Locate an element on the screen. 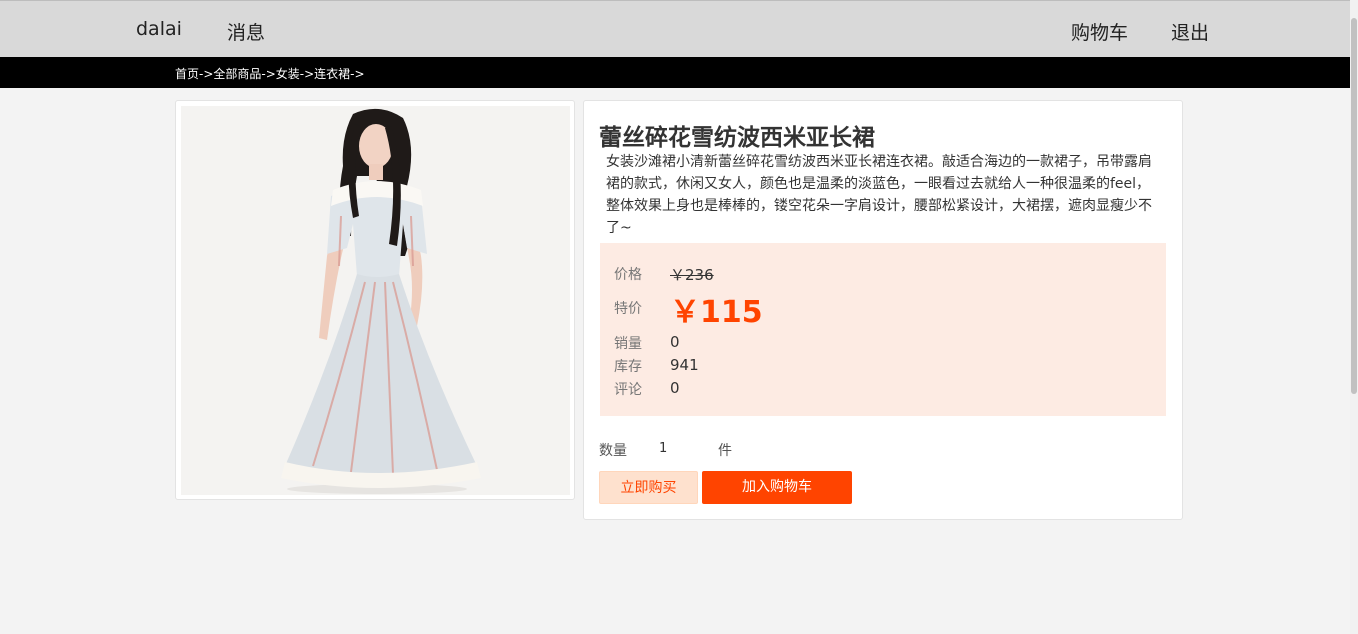 This screenshot has height=634, width=1358. price-label: 价格 is located at coordinates (628, 275).